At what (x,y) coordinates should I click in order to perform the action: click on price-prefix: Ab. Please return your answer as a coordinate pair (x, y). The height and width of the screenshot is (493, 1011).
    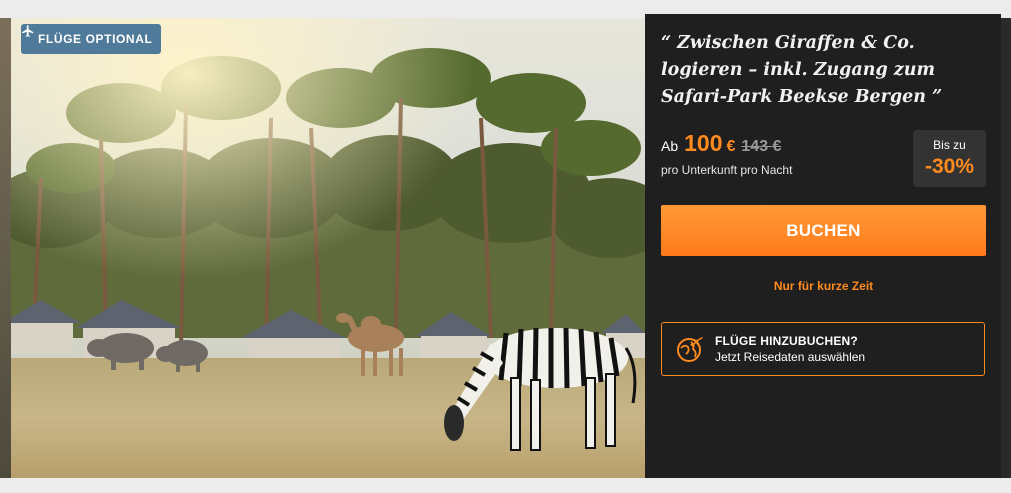
    Looking at the image, I should click on (670, 146).